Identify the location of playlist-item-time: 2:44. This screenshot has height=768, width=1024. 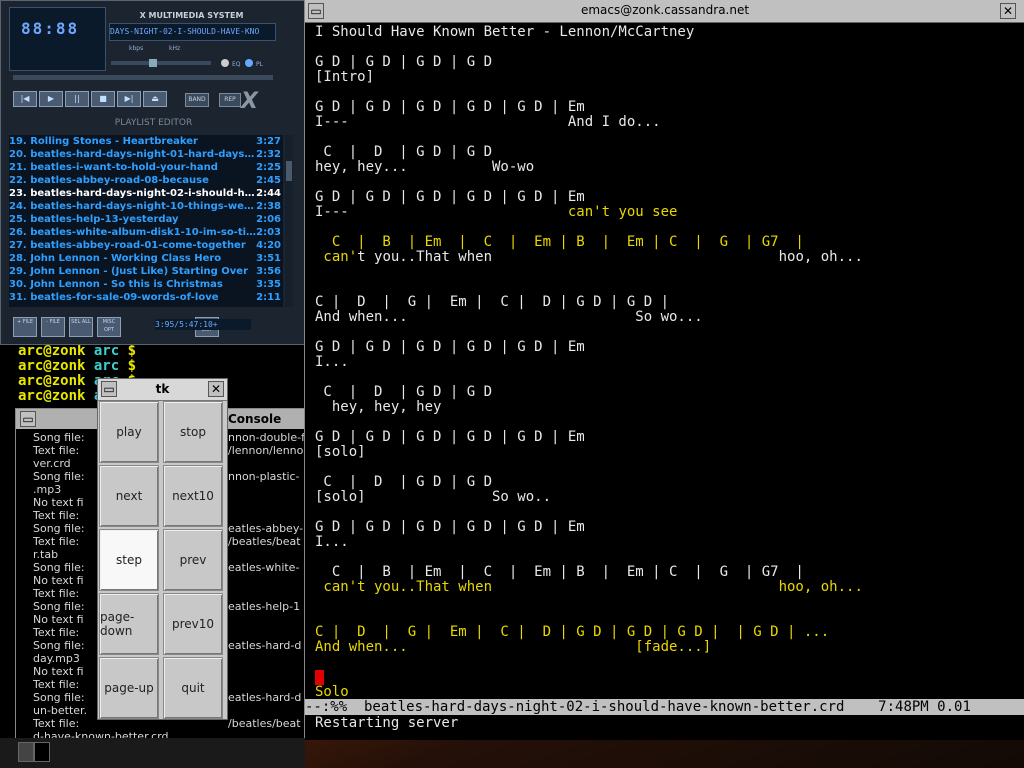
(268, 193).